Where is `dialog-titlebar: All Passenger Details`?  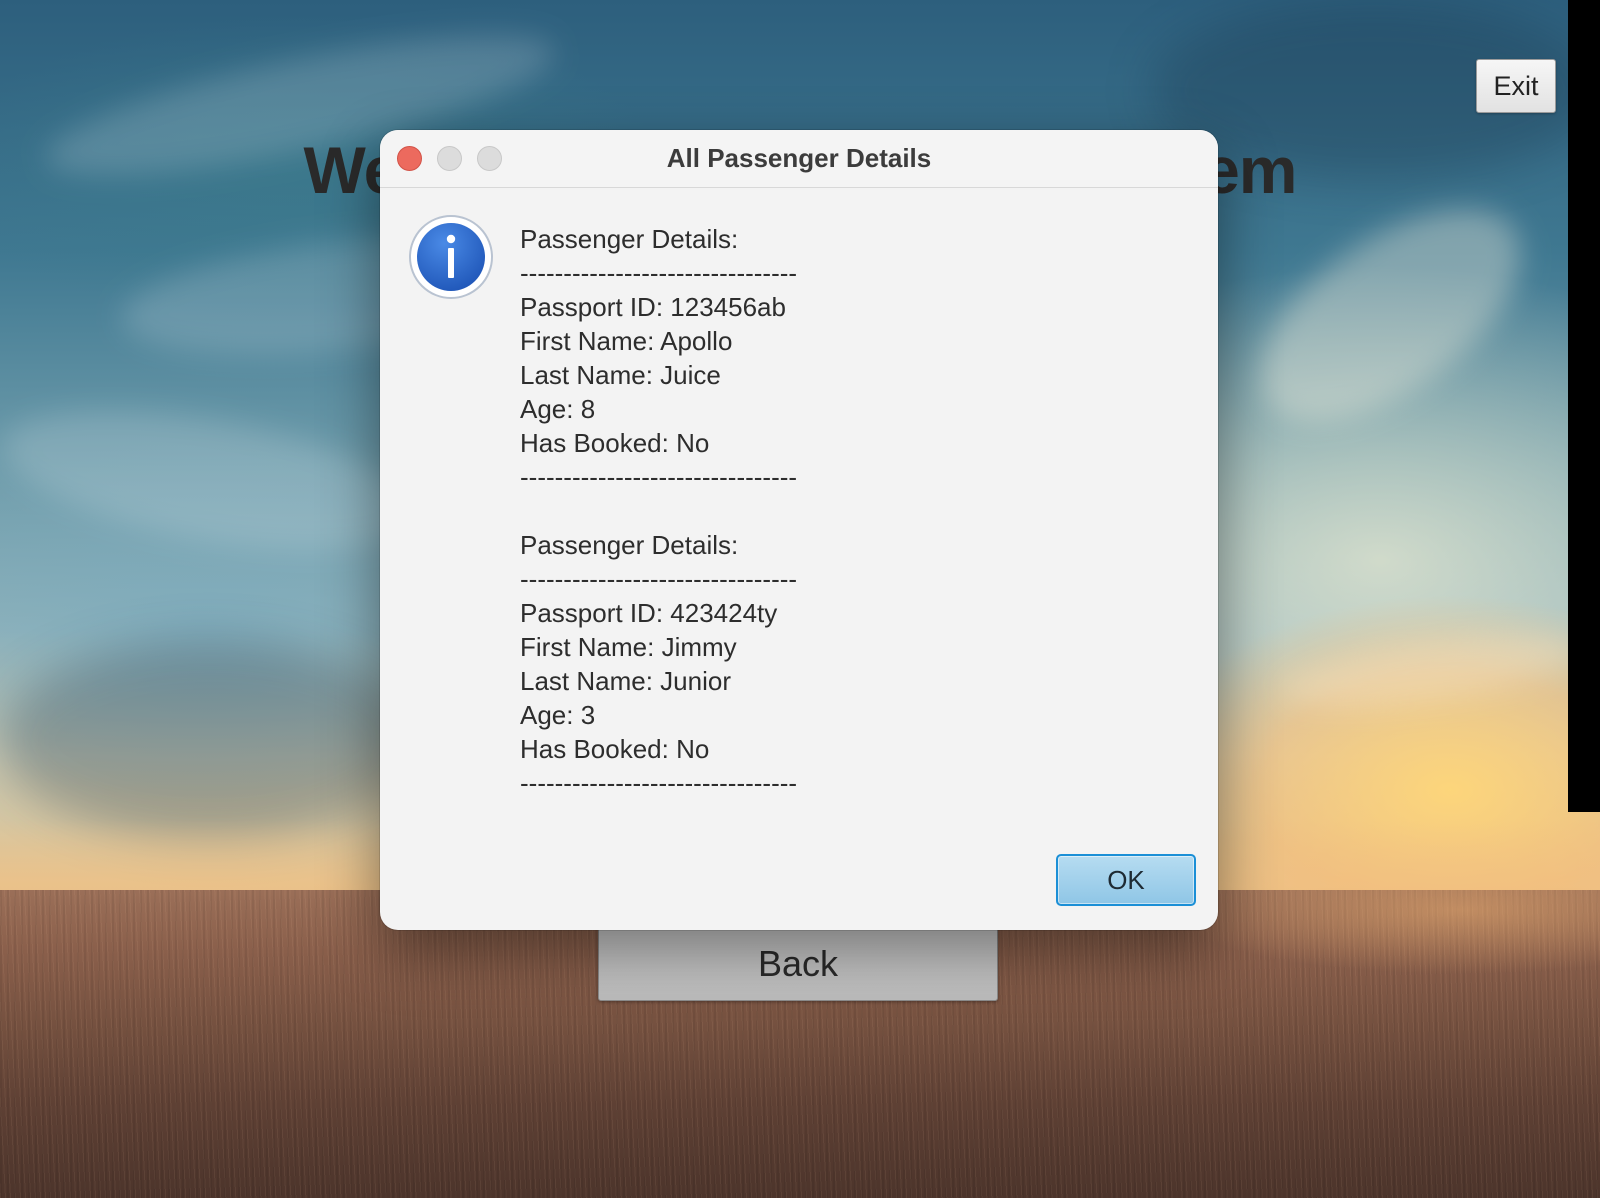 dialog-titlebar: All Passenger Details is located at coordinates (799, 159).